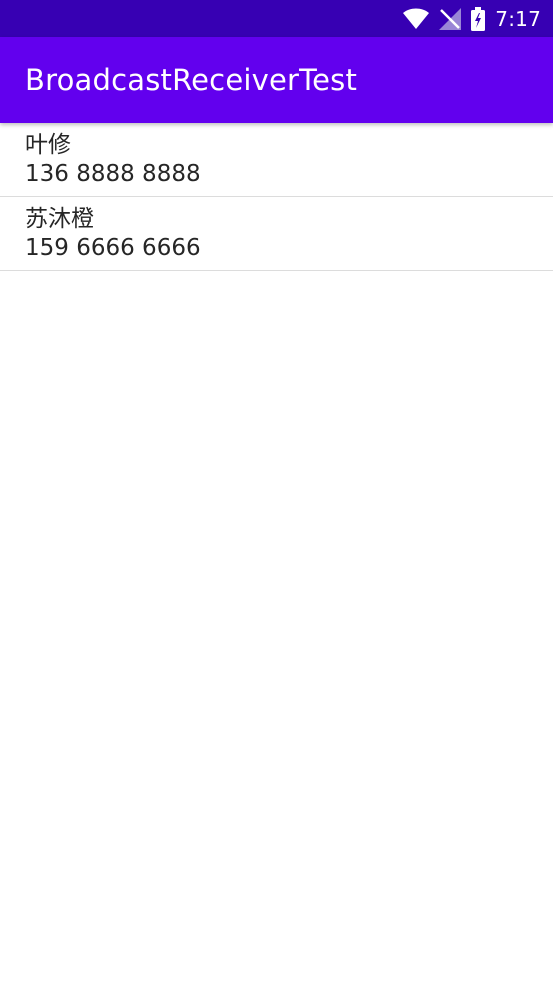  What do you see at coordinates (276, 234) in the screenshot?
I see `list-item-contact-2: 苏沐橙 159 6666 6666` at bounding box center [276, 234].